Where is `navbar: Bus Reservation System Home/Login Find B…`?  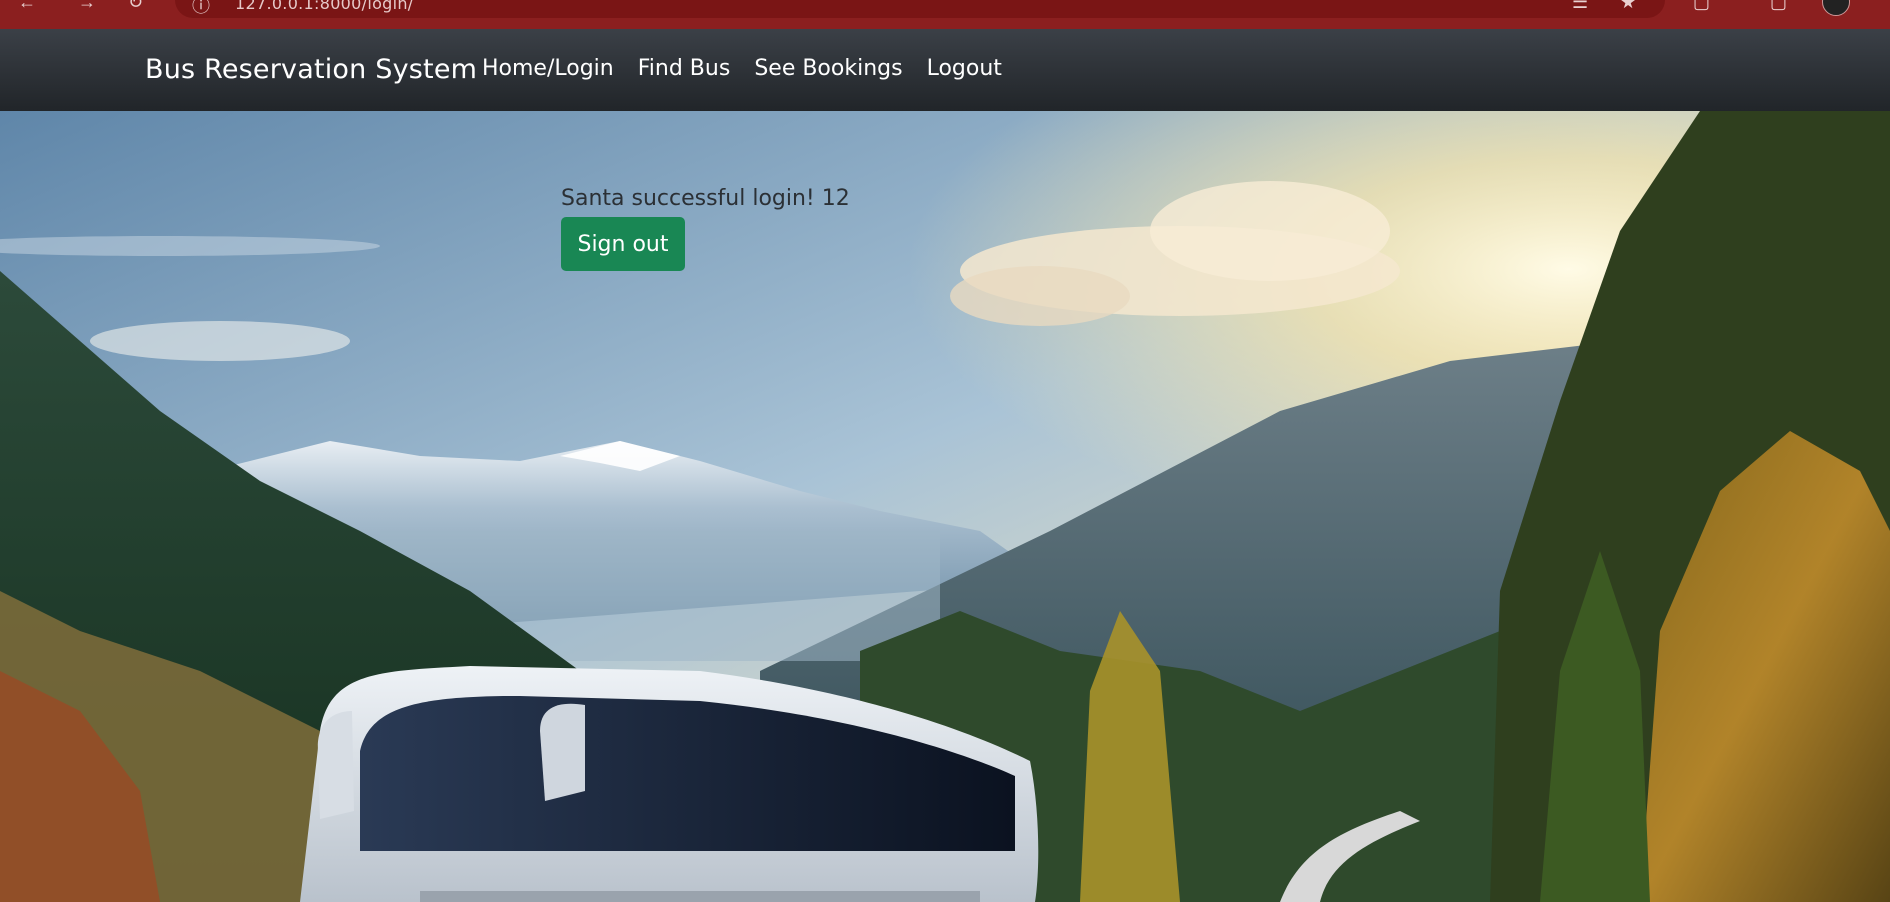
navbar: Bus Reservation System Home/Login Find B… is located at coordinates (945, 70).